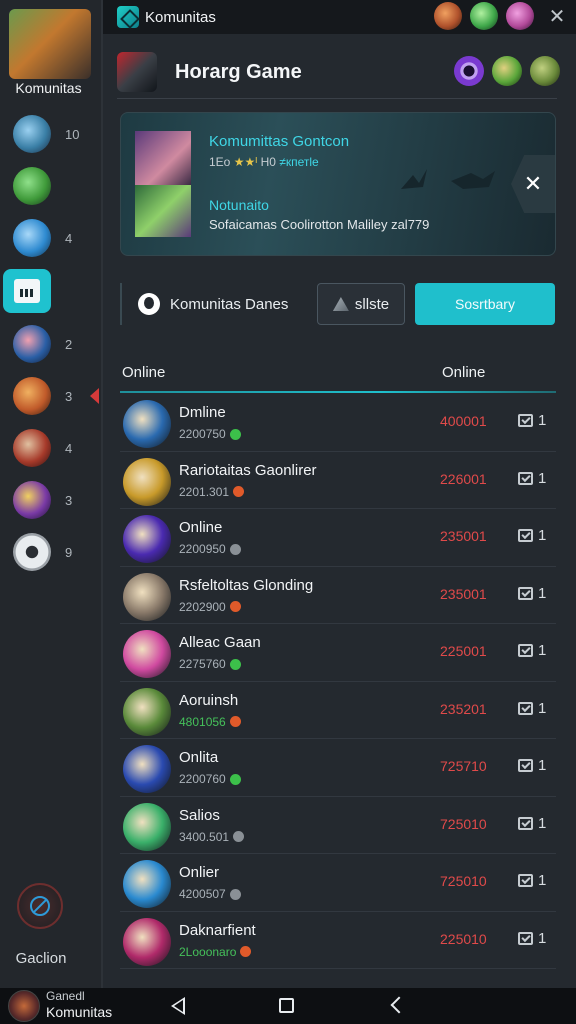 Image resolution: width=576 pixels, height=1024 pixels. I want to click on sidebar-item-9: 9, so click(53, 552).